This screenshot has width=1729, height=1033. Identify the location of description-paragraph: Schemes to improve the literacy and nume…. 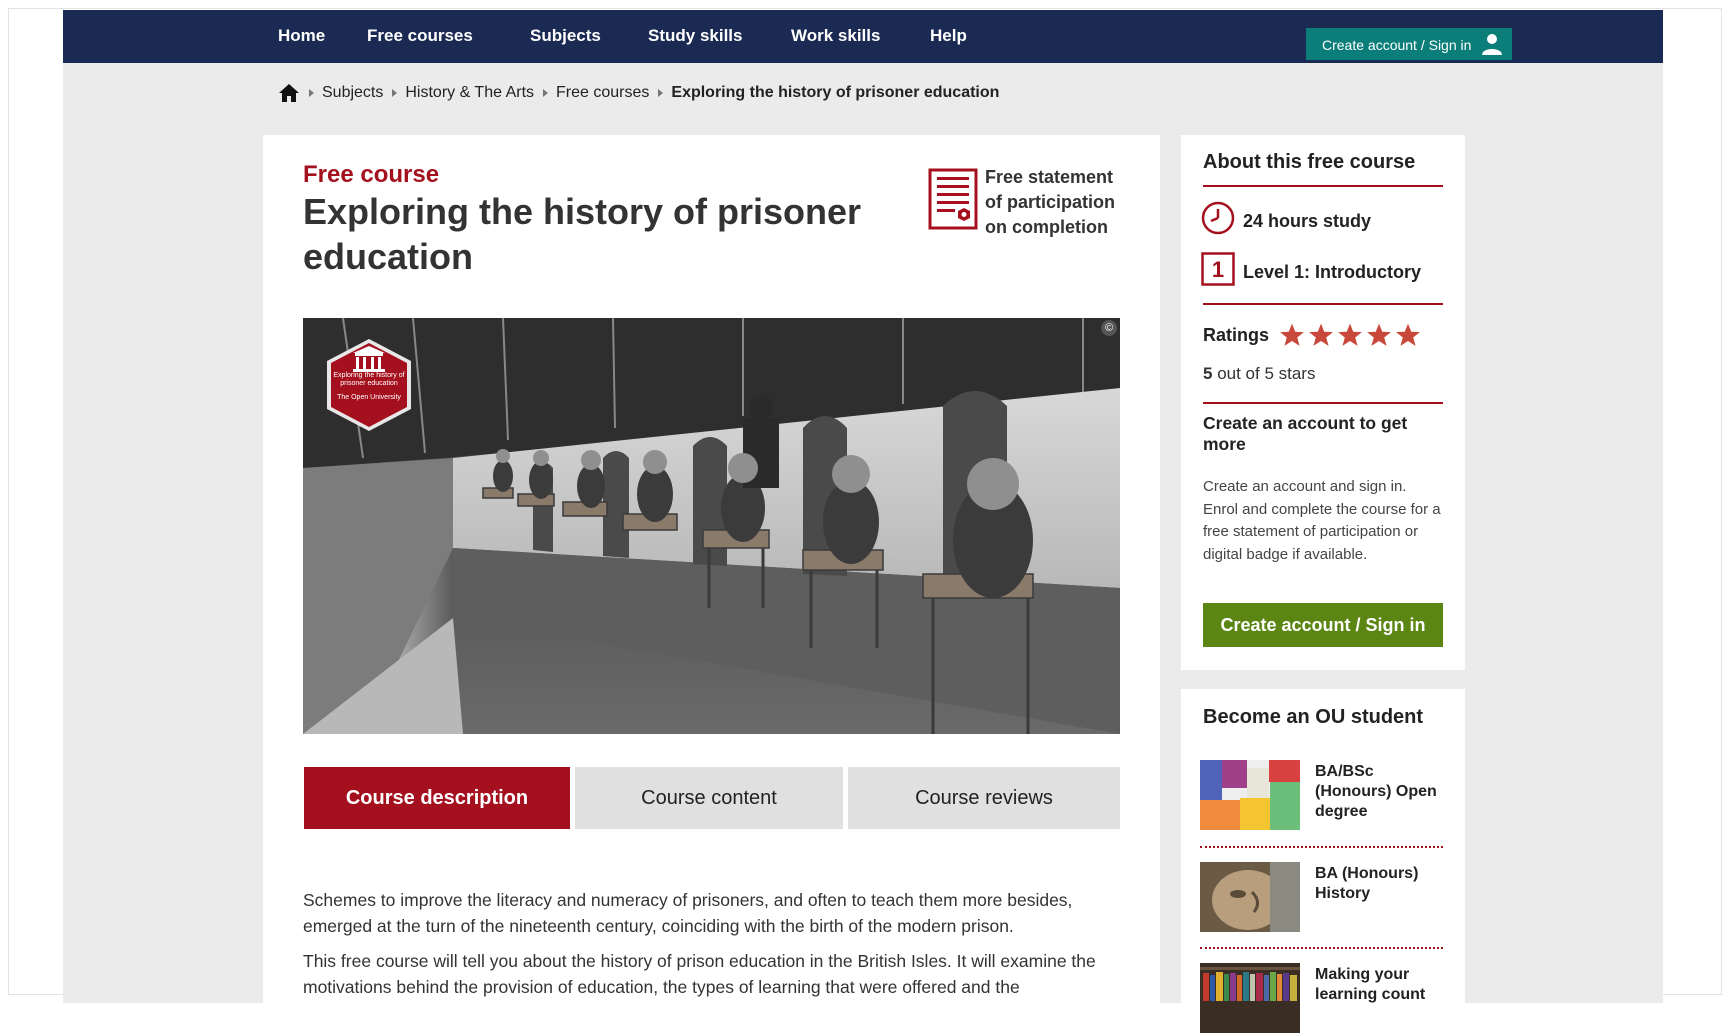
(688, 913).